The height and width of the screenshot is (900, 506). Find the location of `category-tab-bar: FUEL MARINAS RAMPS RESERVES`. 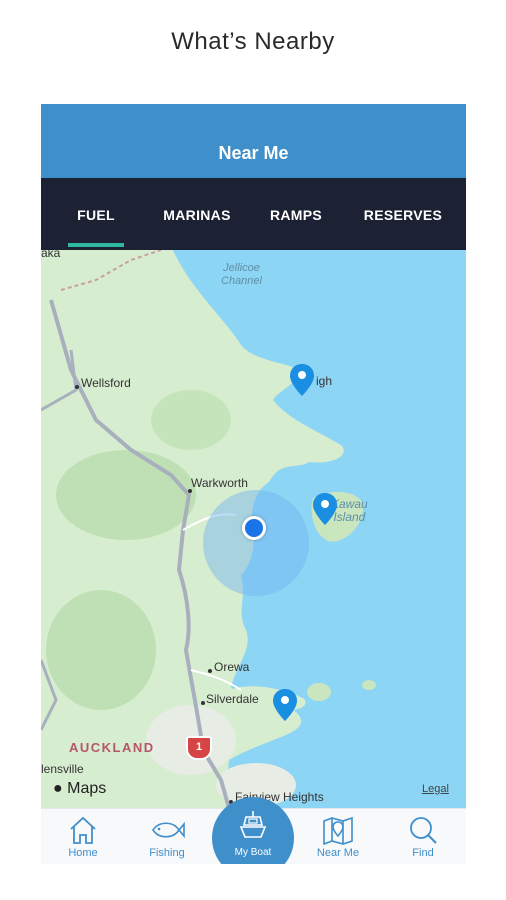

category-tab-bar: FUEL MARINAS RAMPS RESERVES is located at coordinates (253, 214).